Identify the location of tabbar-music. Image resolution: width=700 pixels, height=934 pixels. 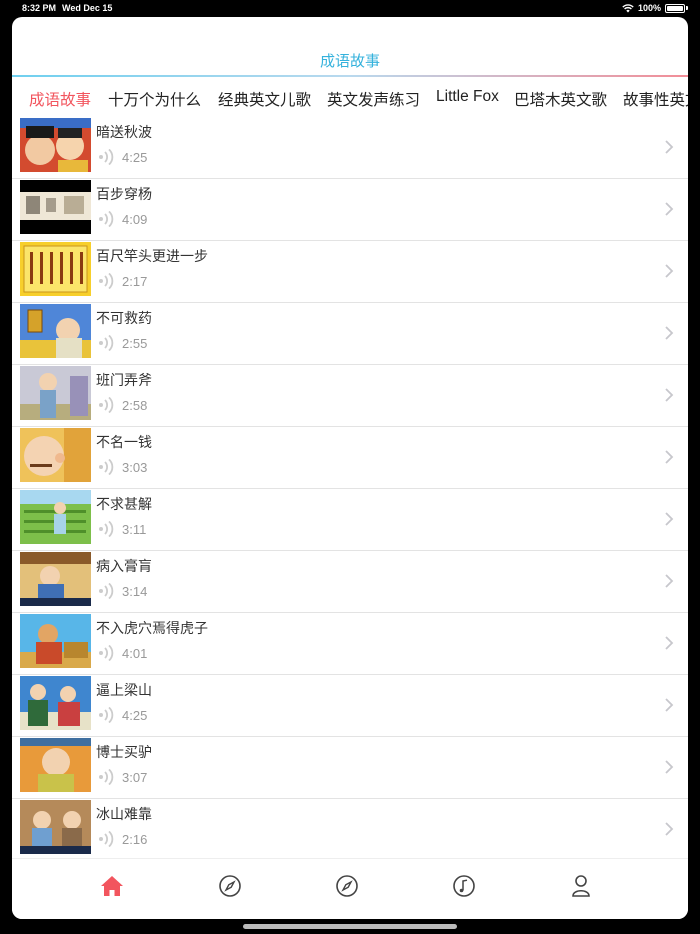
(464, 886).